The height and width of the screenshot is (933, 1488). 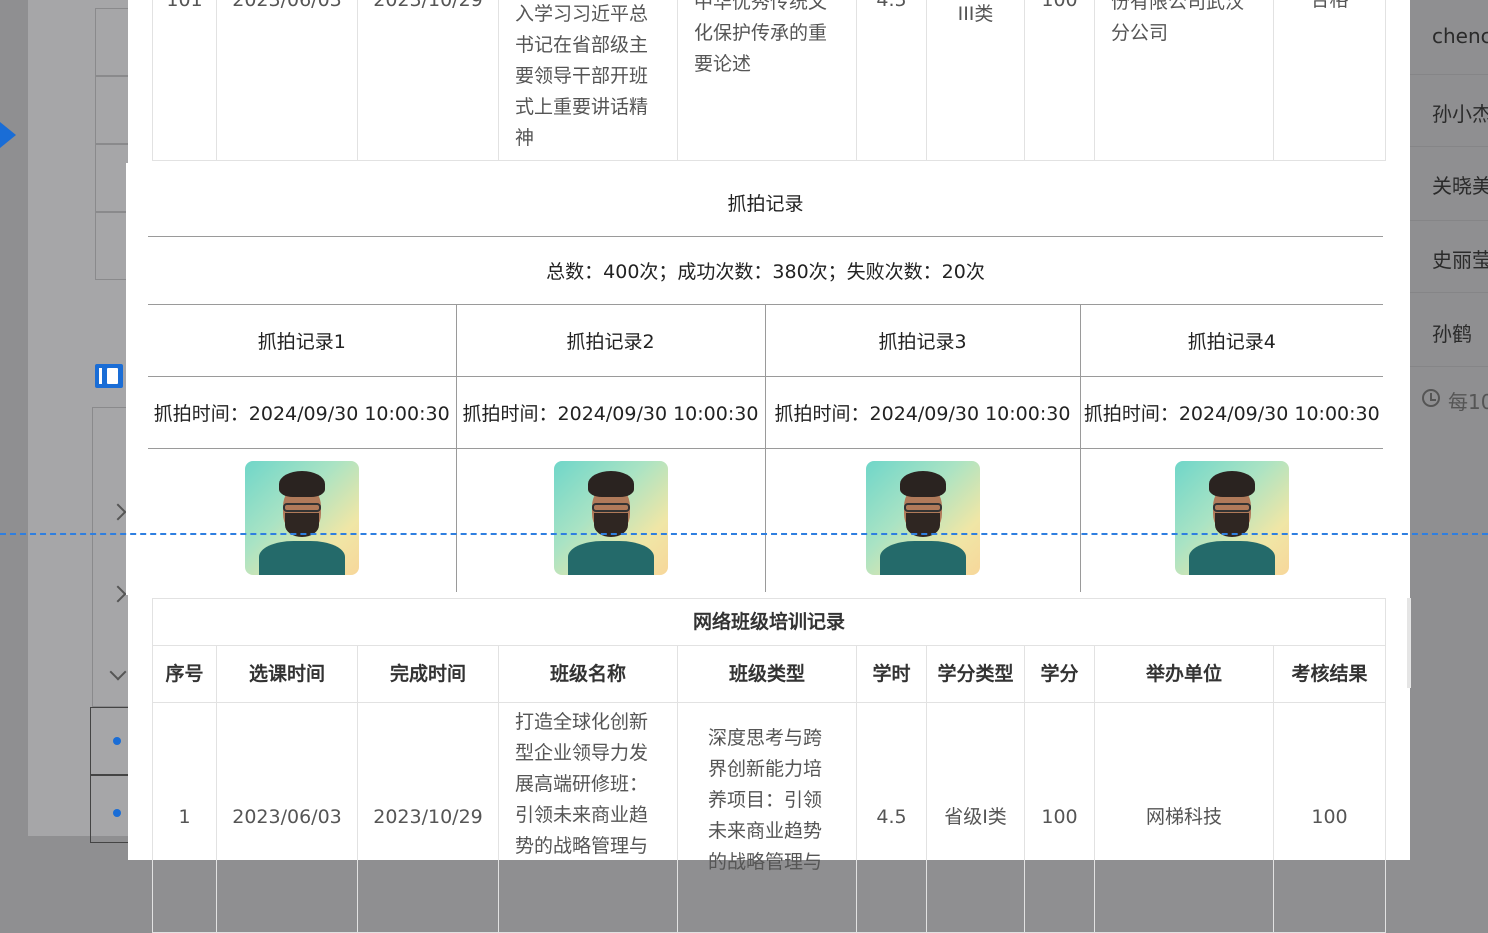 What do you see at coordinates (744, 534) in the screenshot?
I see `guide-line` at bounding box center [744, 534].